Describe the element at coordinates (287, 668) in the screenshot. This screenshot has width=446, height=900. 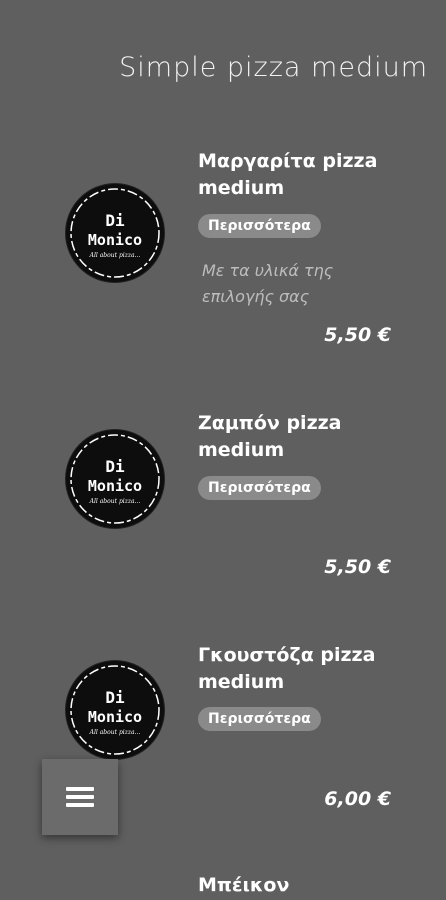
I see `item-name: Γκουστόζα pizza medium` at that location.